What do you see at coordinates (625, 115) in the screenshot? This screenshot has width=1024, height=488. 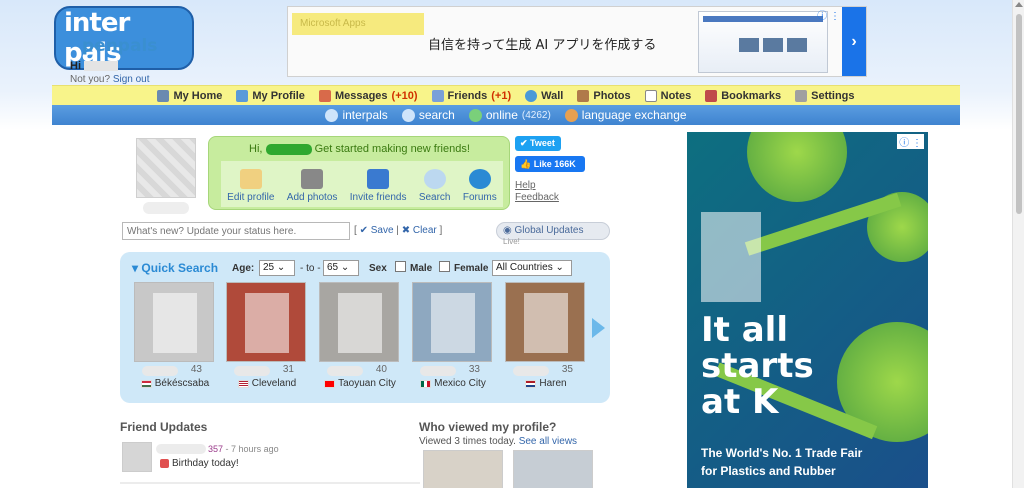 I see `nav-language-exchange: language exchange` at bounding box center [625, 115].